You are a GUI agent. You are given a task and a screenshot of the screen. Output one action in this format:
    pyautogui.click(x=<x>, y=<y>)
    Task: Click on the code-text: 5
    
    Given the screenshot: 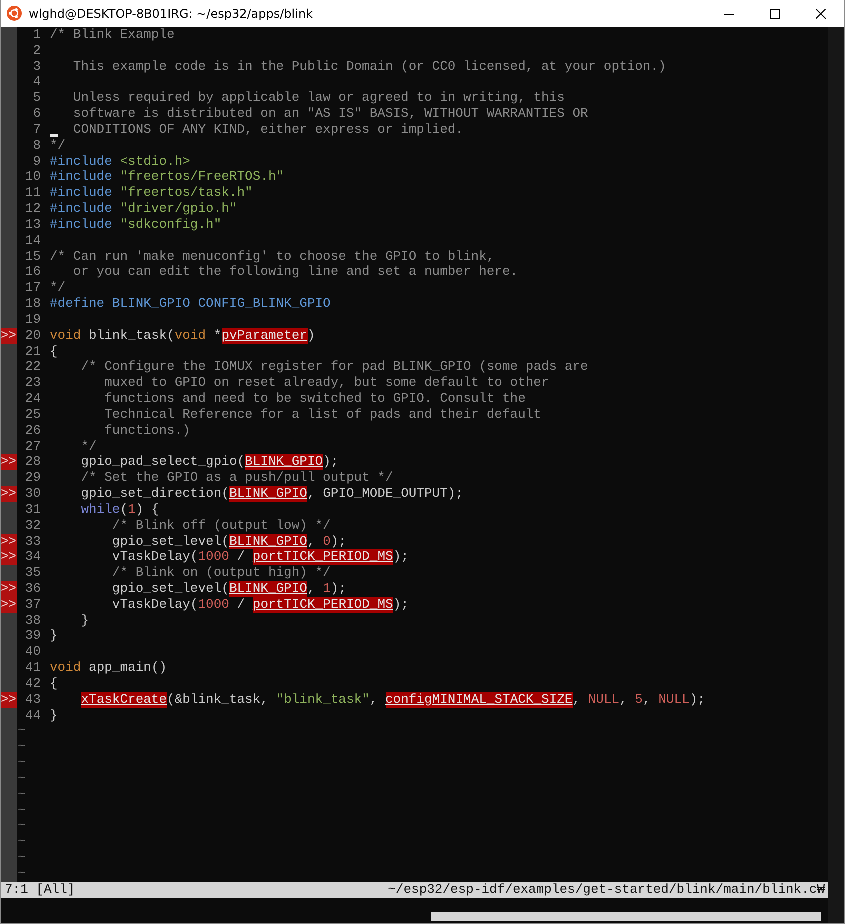 What is the action you would take?
    pyautogui.click(x=639, y=700)
    